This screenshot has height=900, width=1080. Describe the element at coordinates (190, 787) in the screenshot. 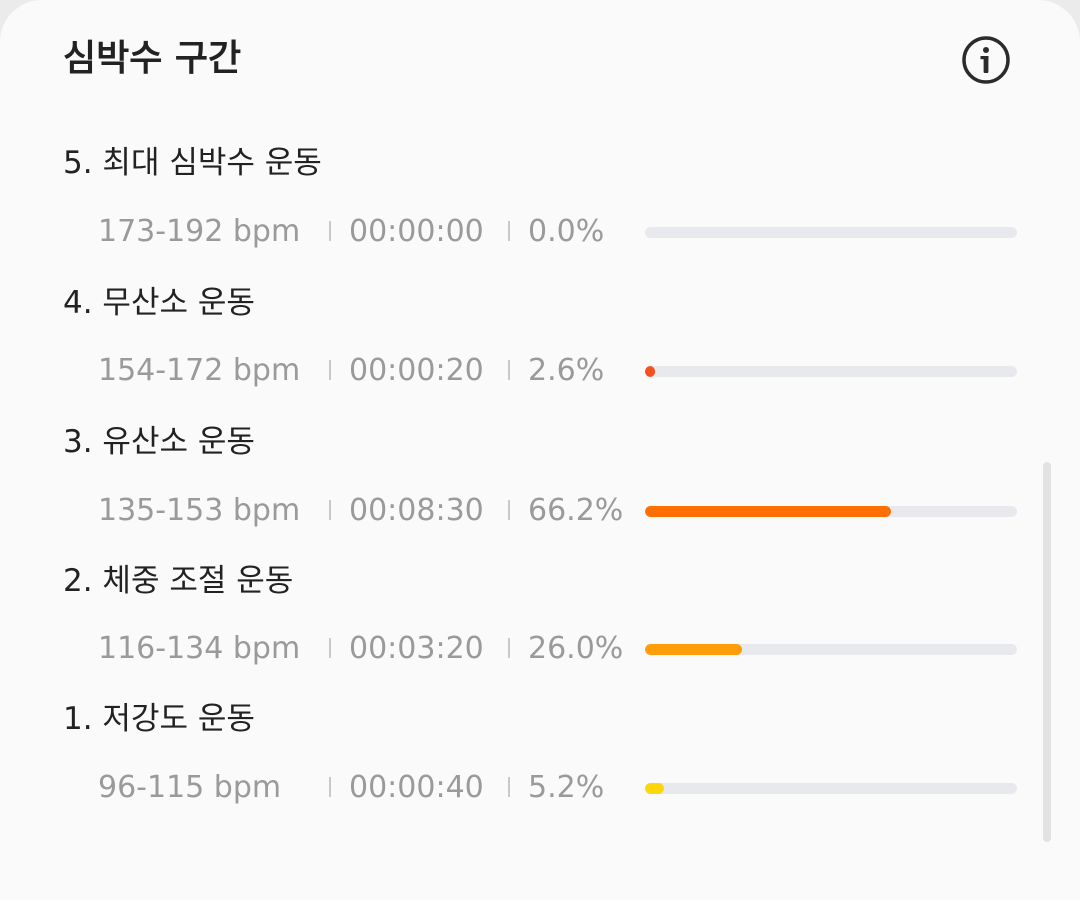

I see `zone-1-bpm-range: 96-115 bpm` at that location.